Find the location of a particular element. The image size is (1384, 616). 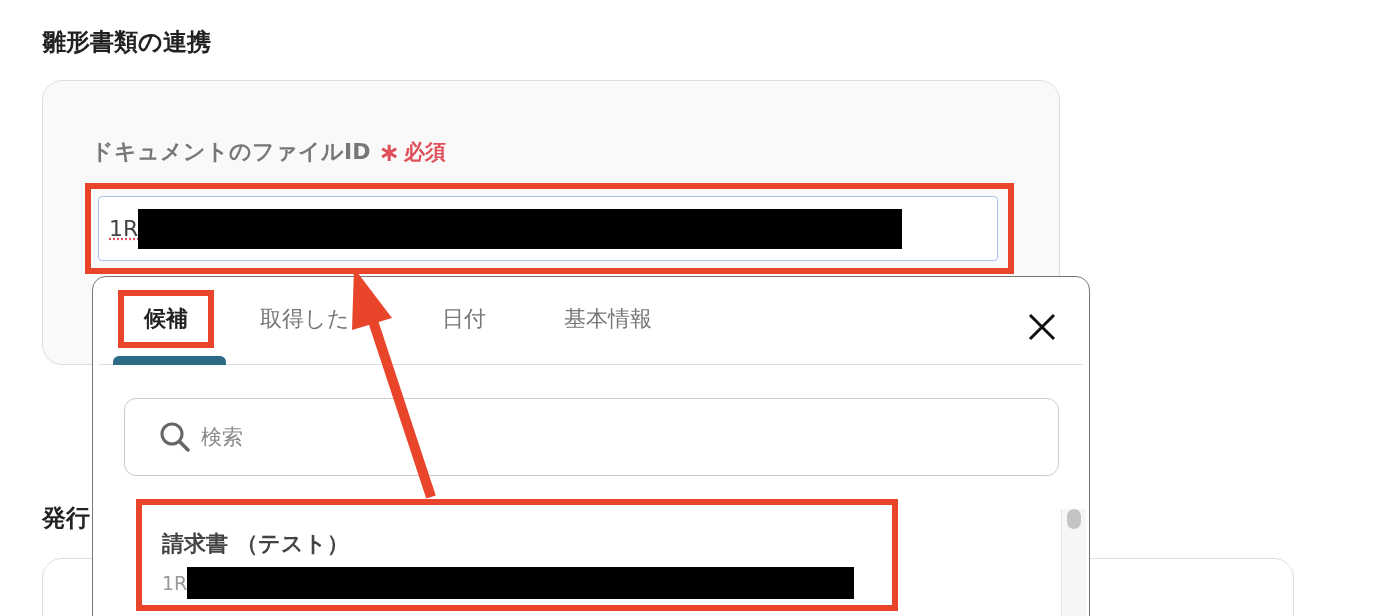

input-field: 1R is located at coordinates (548, 228).